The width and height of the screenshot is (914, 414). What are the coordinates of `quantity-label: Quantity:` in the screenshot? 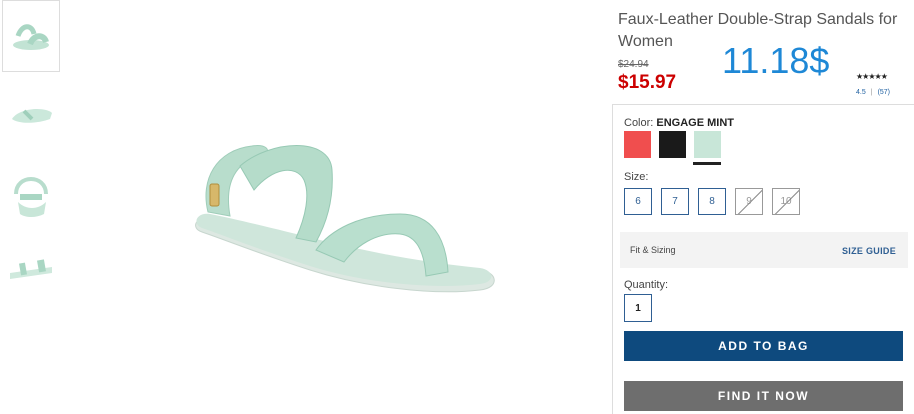 It's located at (646, 285).